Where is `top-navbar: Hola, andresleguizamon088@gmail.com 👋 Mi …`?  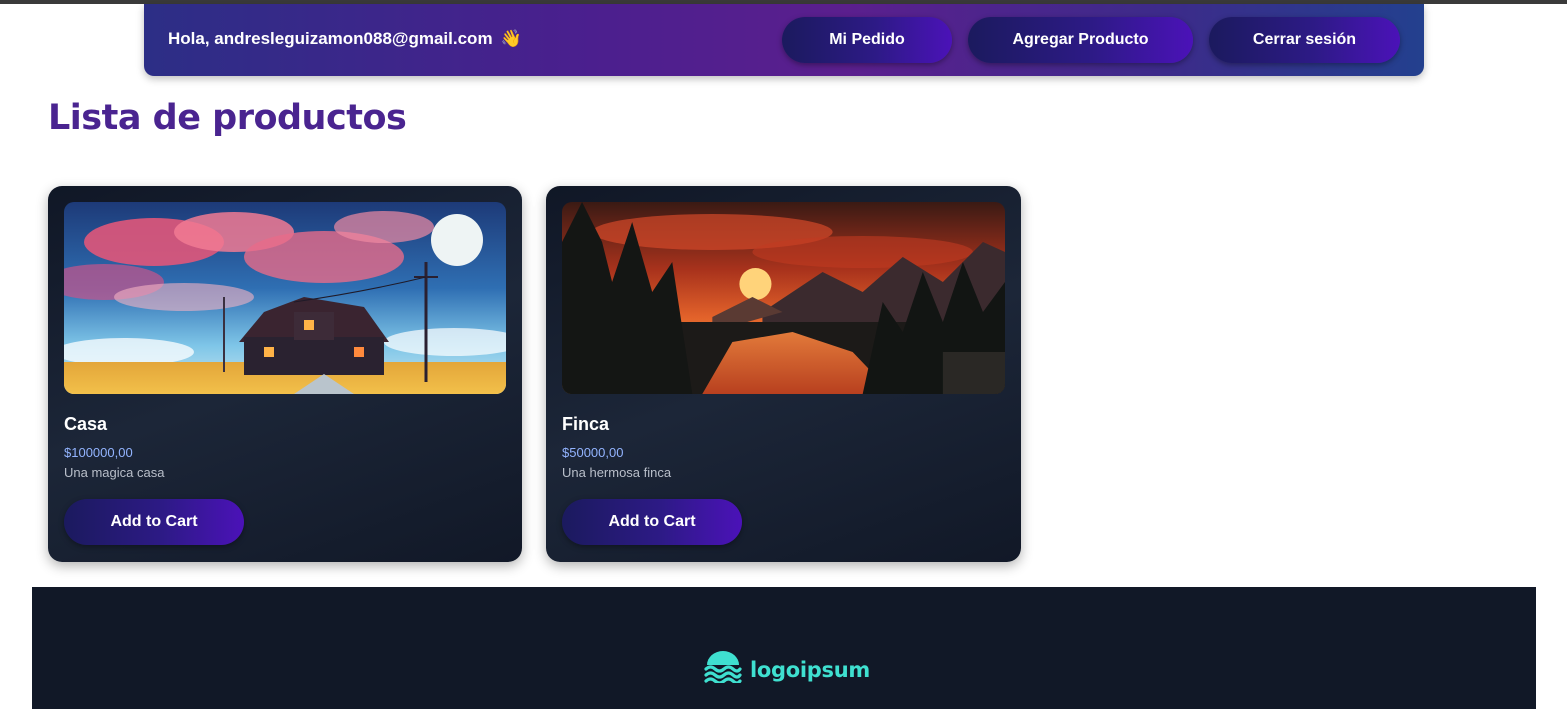
top-navbar: Hola, andresleguizamon088@gmail.com 👋 Mi … is located at coordinates (784, 40).